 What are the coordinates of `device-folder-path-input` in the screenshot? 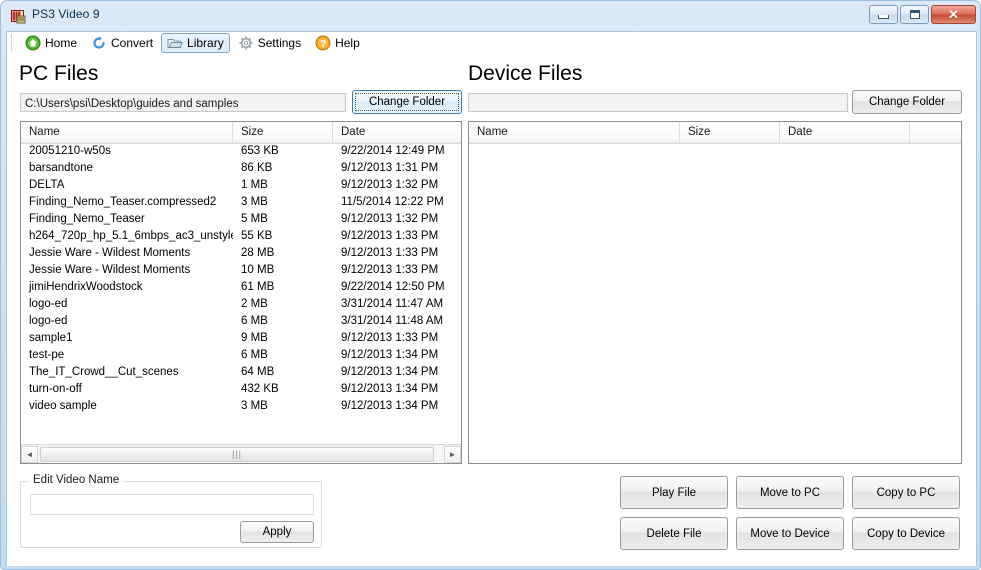 It's located at (658, 102).